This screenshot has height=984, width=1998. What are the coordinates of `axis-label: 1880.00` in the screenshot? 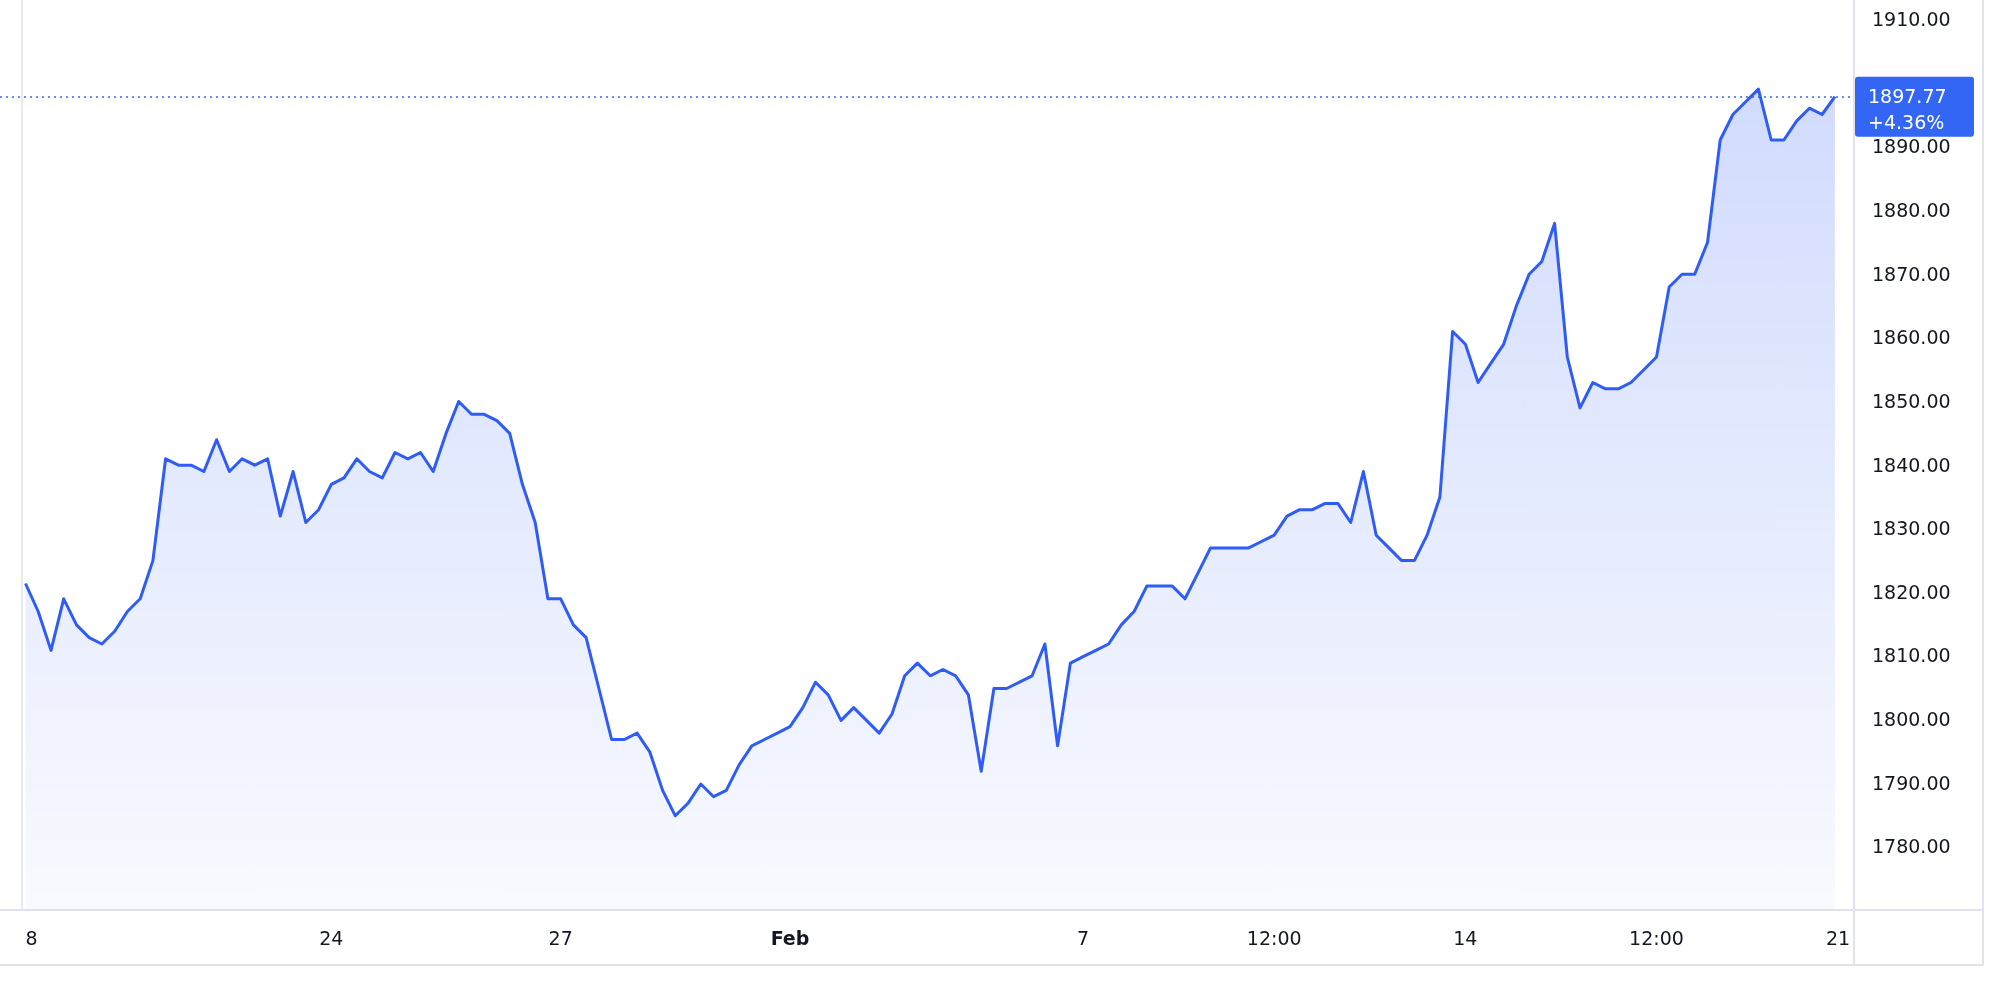 It's located at (1911, 210).